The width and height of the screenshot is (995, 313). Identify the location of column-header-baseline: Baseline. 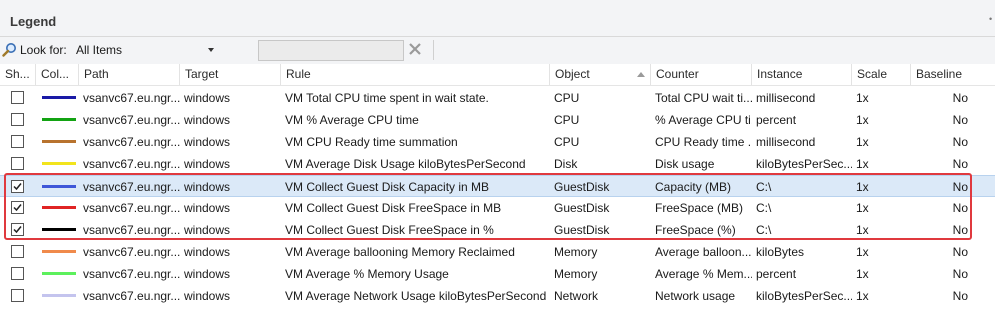
(953, 74).